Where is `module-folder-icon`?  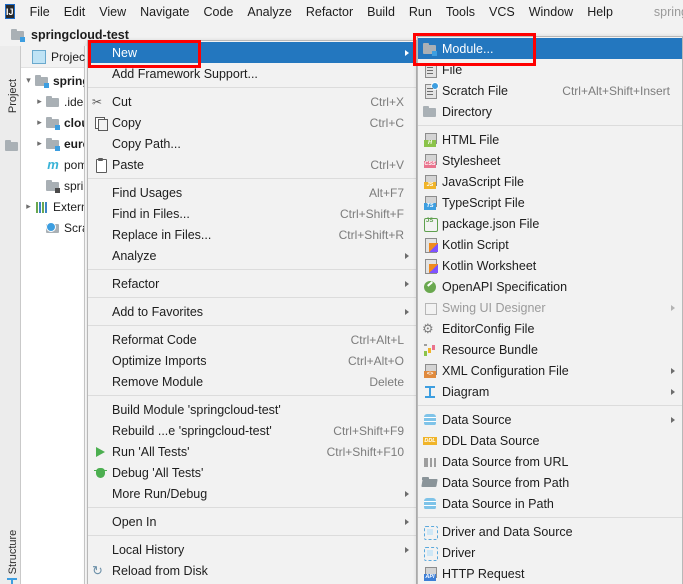 module-folder-icon is located at coordinates (18, 35).